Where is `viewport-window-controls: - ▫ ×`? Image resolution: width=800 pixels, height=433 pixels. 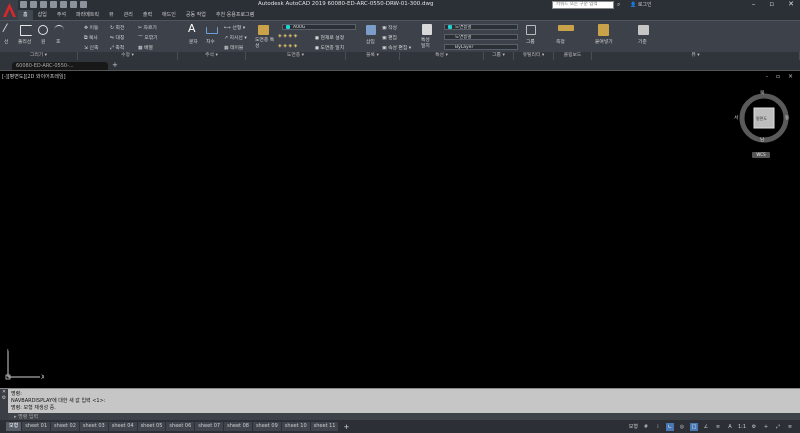 viewport-window-controls: - ▫ × is located at coordinates (781, 76).